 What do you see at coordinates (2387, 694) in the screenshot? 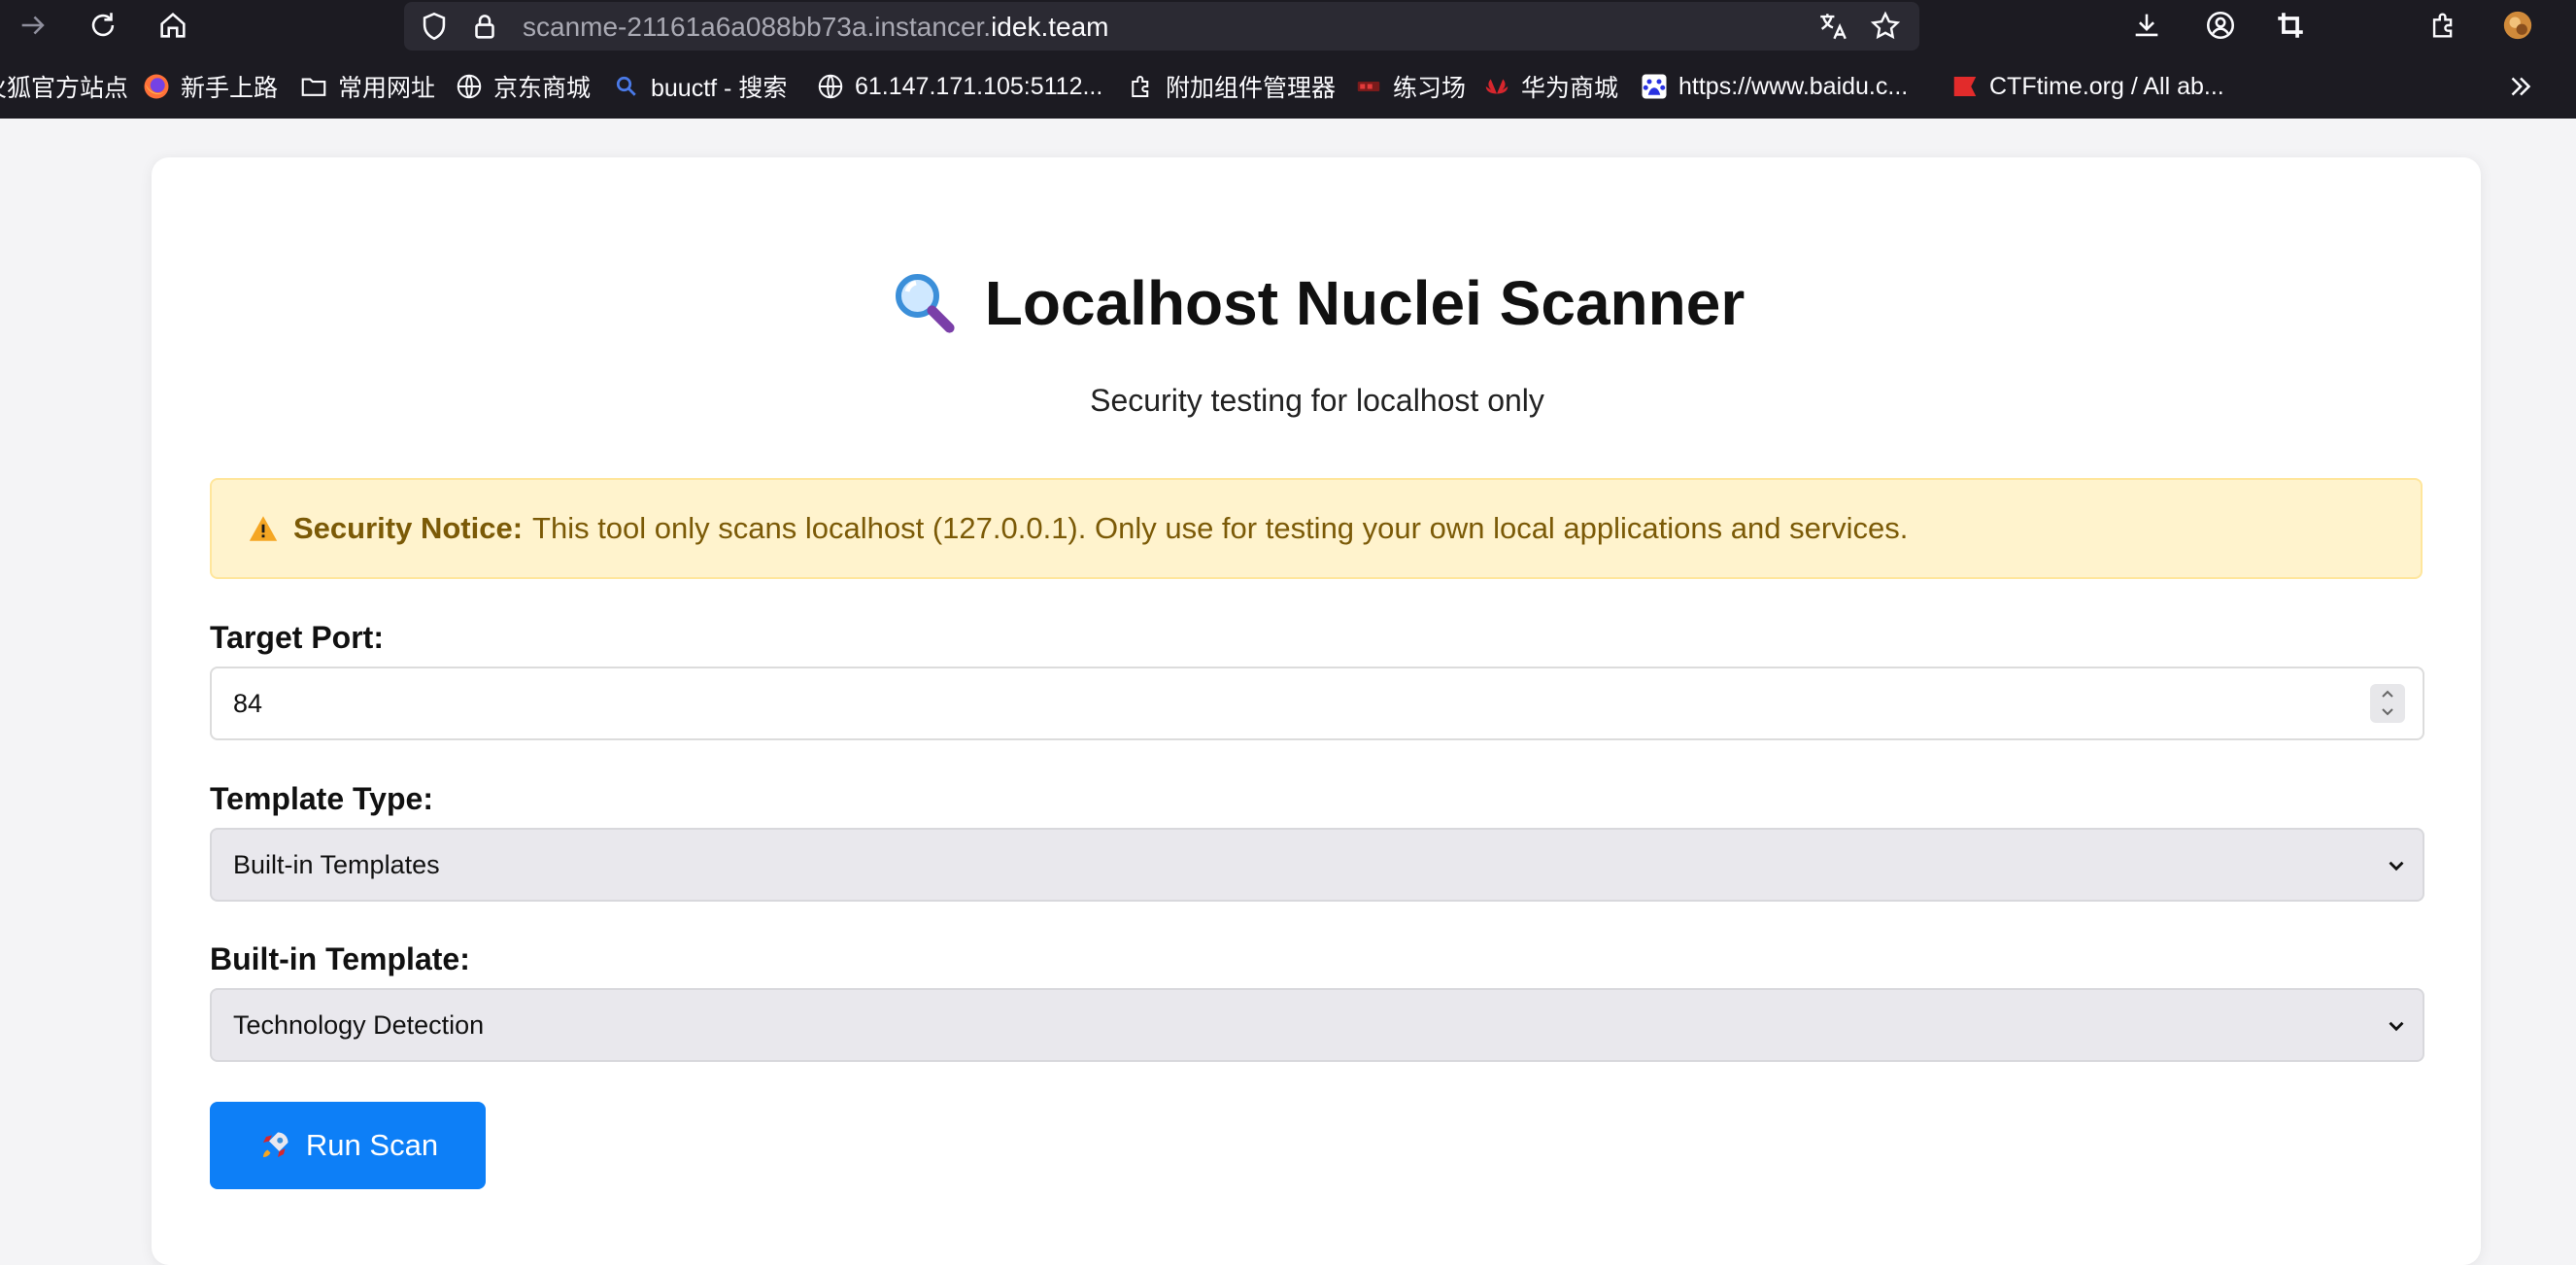
I see `chevron-up-icon` at bounding box center [2387, 694].